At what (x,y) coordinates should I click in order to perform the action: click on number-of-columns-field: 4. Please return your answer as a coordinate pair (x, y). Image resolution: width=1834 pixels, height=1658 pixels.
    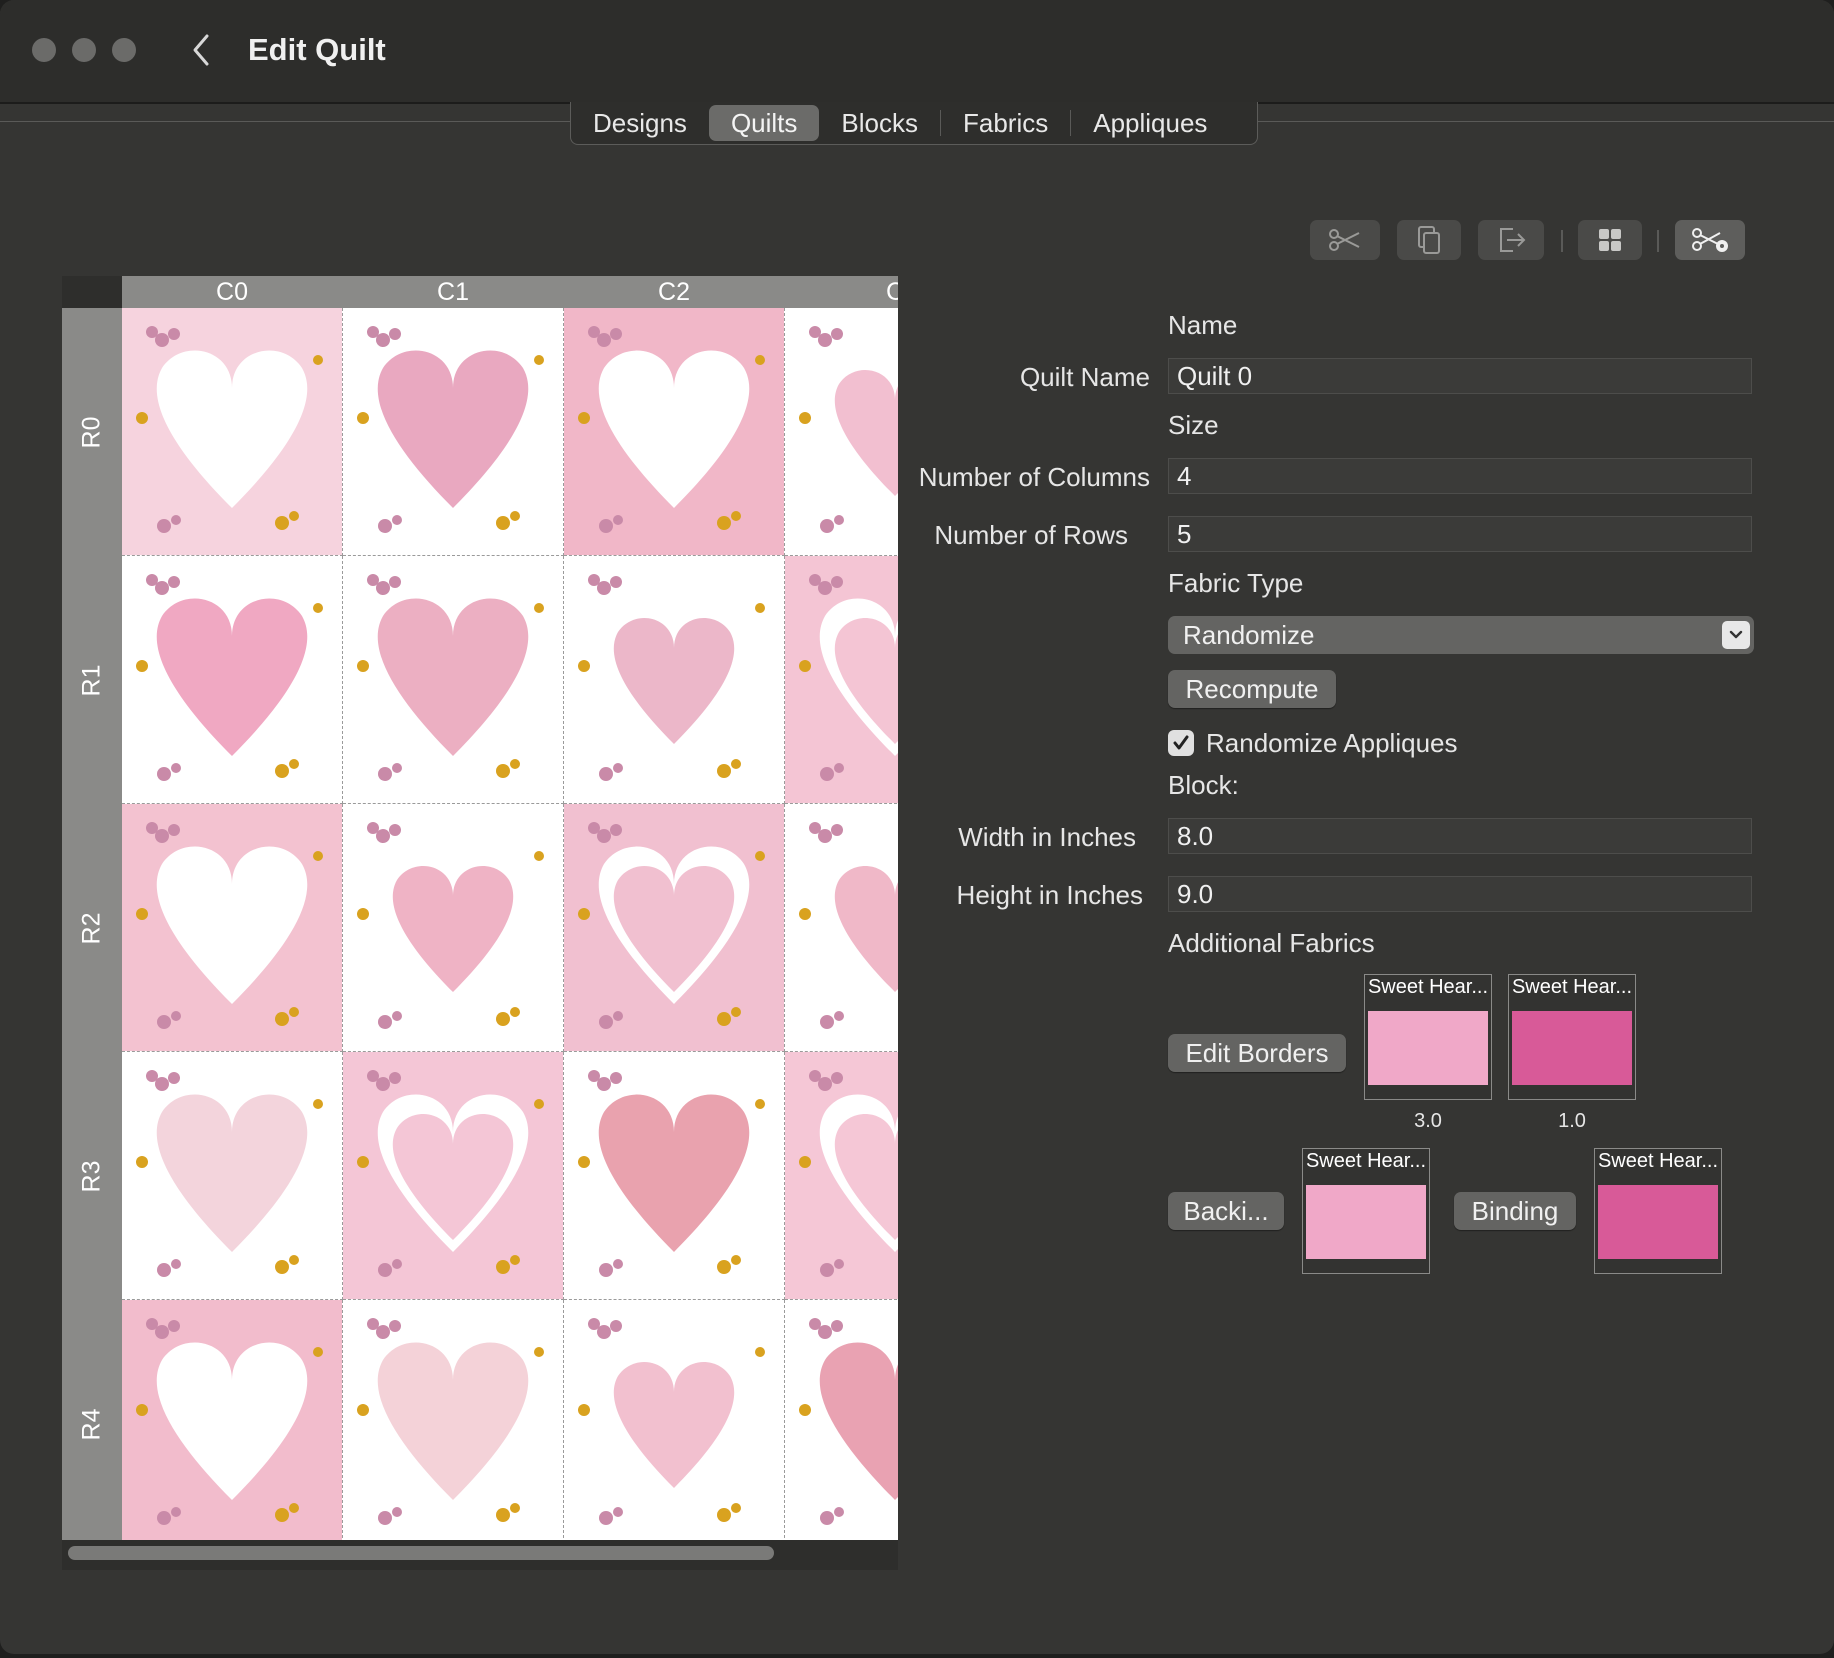
    Looking at the image, I should click on (1460, 476).